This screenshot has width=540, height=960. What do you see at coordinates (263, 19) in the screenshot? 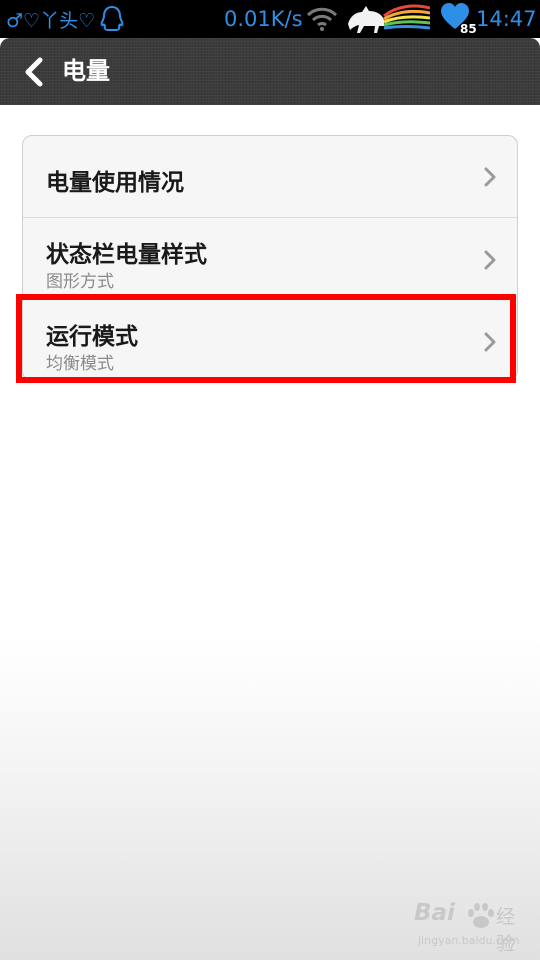
I see `network-speed: 0.01K/s` at bounding box center [263, 19].